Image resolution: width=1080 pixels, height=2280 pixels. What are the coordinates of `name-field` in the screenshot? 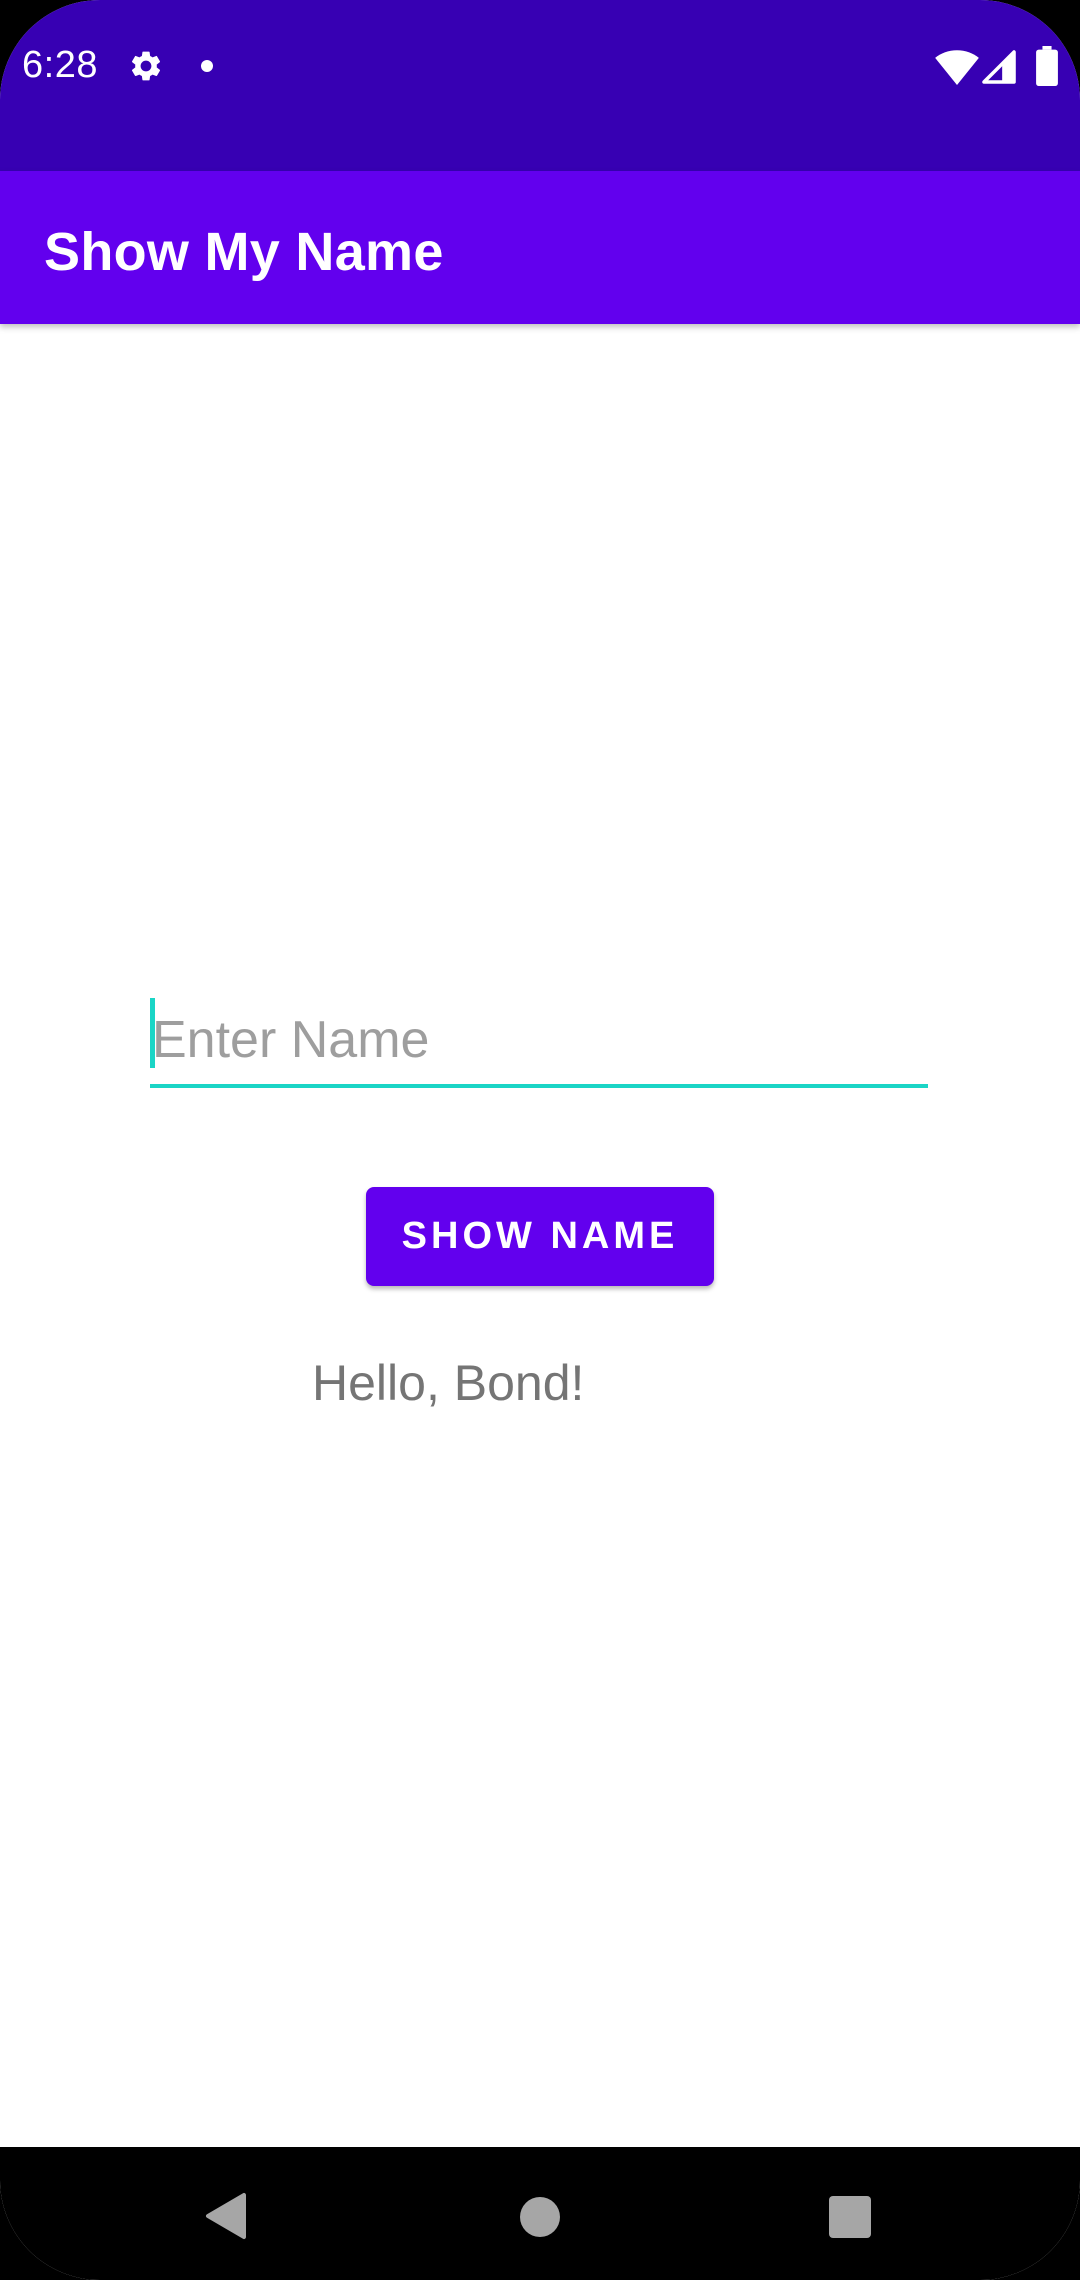 It's located at (539, 1042).